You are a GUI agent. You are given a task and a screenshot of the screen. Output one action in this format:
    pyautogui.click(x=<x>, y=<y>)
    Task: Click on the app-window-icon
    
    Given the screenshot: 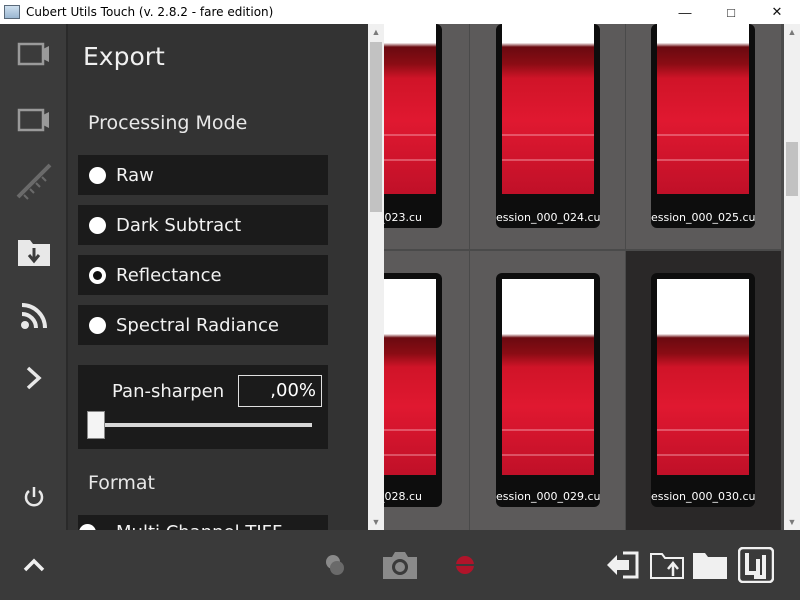 What is the action you would take?
    pyautogui.click(x=12, y=12)
    